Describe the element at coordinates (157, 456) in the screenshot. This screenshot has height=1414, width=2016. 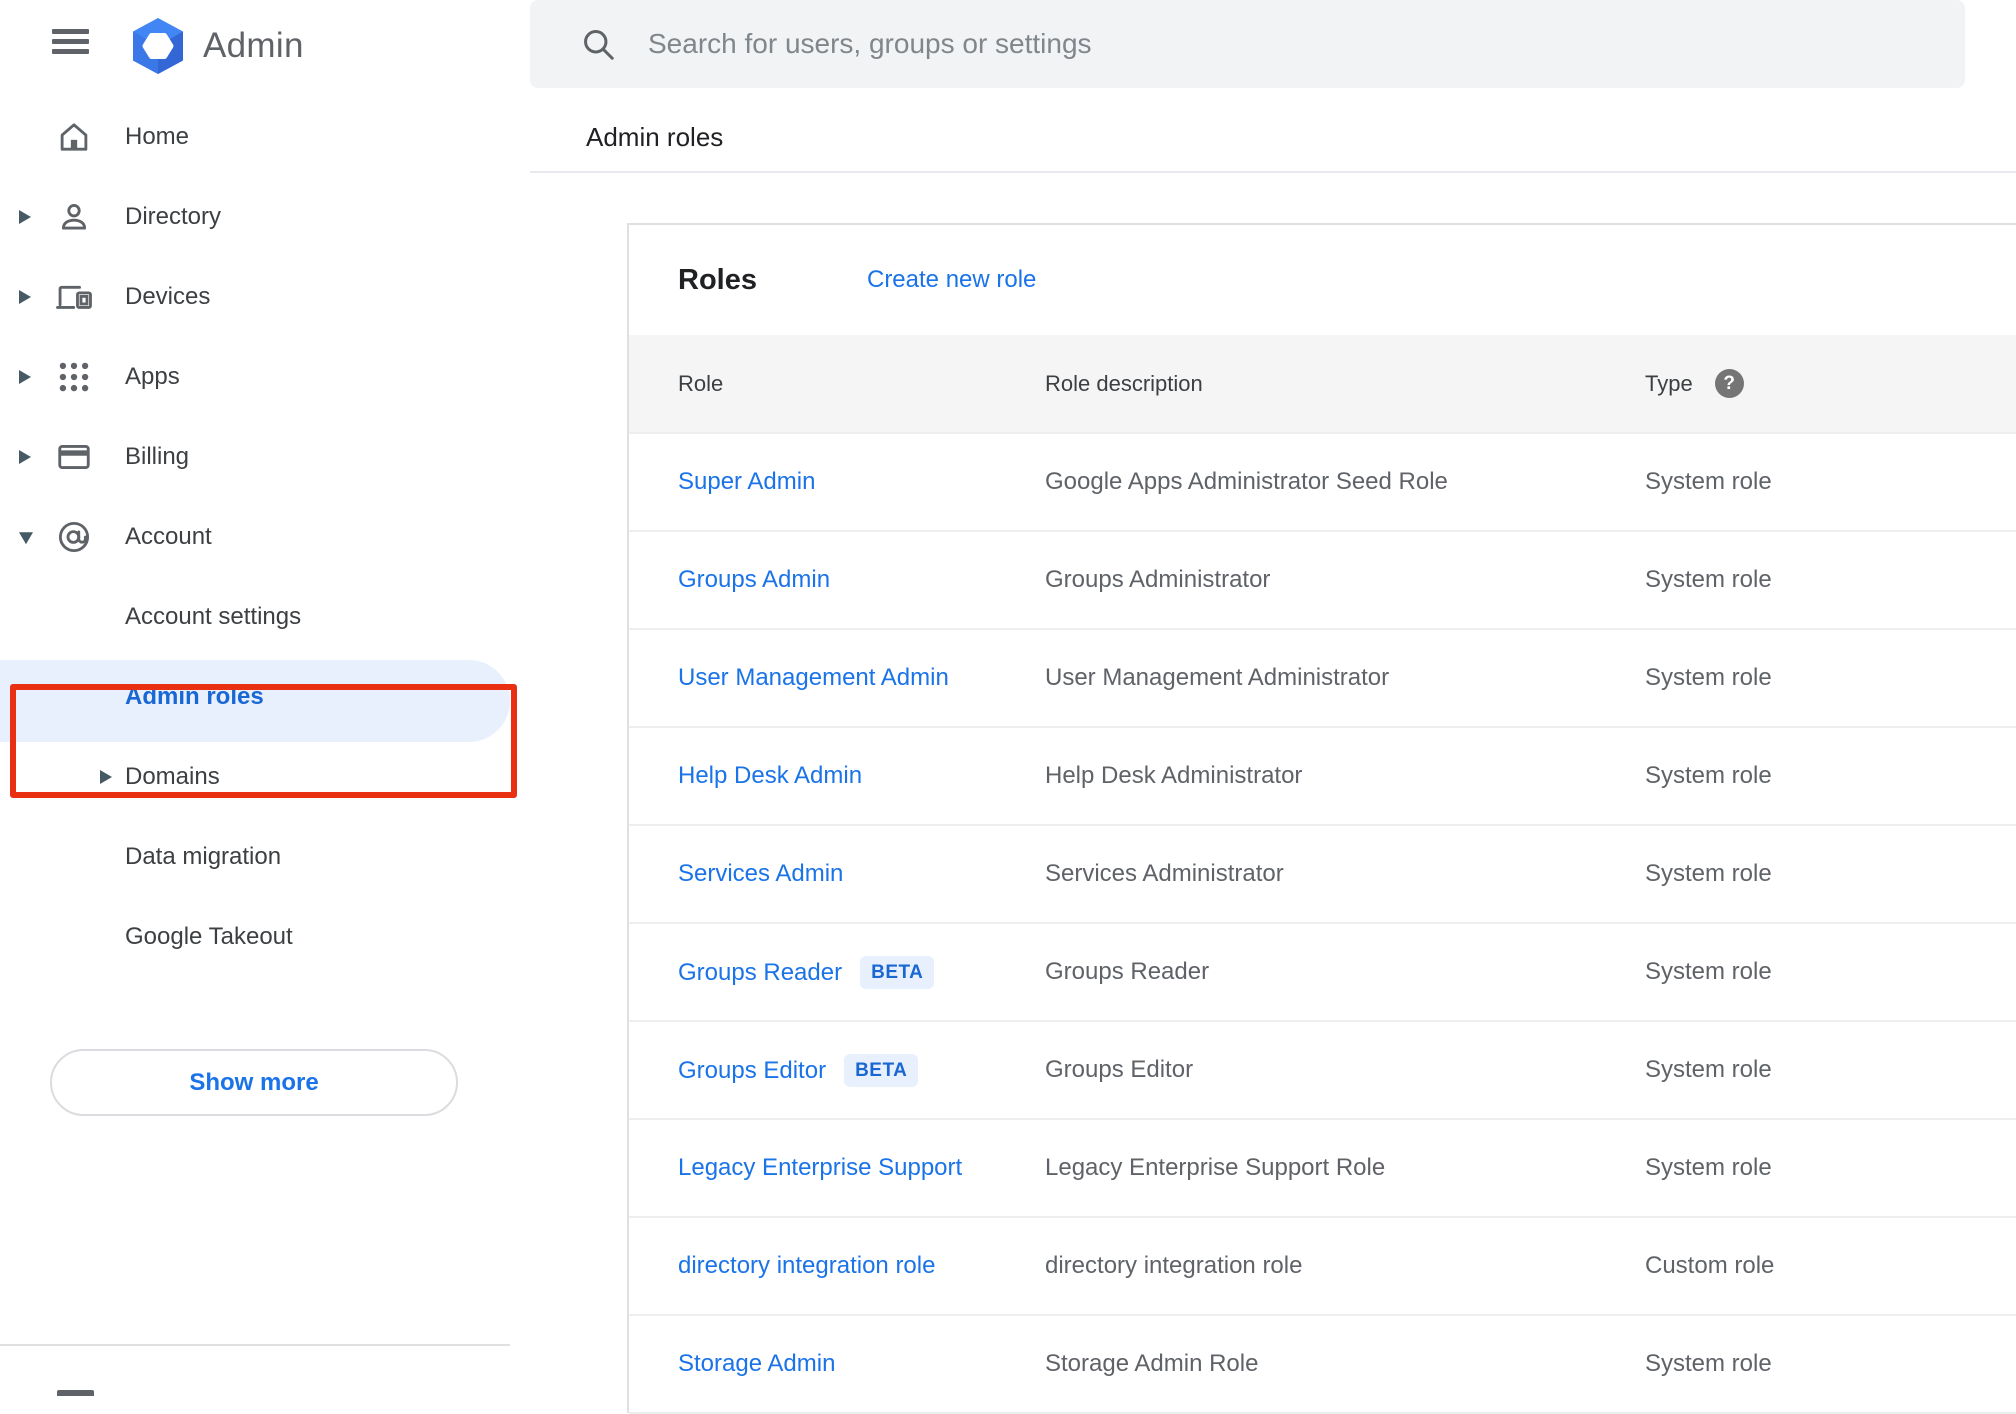
I see `sidebar-item-label: Billing` at that location.